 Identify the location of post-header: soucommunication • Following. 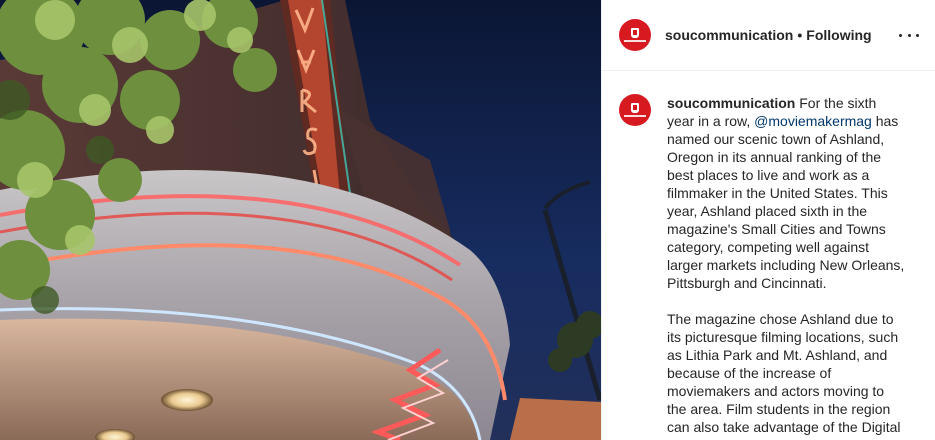
(768, 35).